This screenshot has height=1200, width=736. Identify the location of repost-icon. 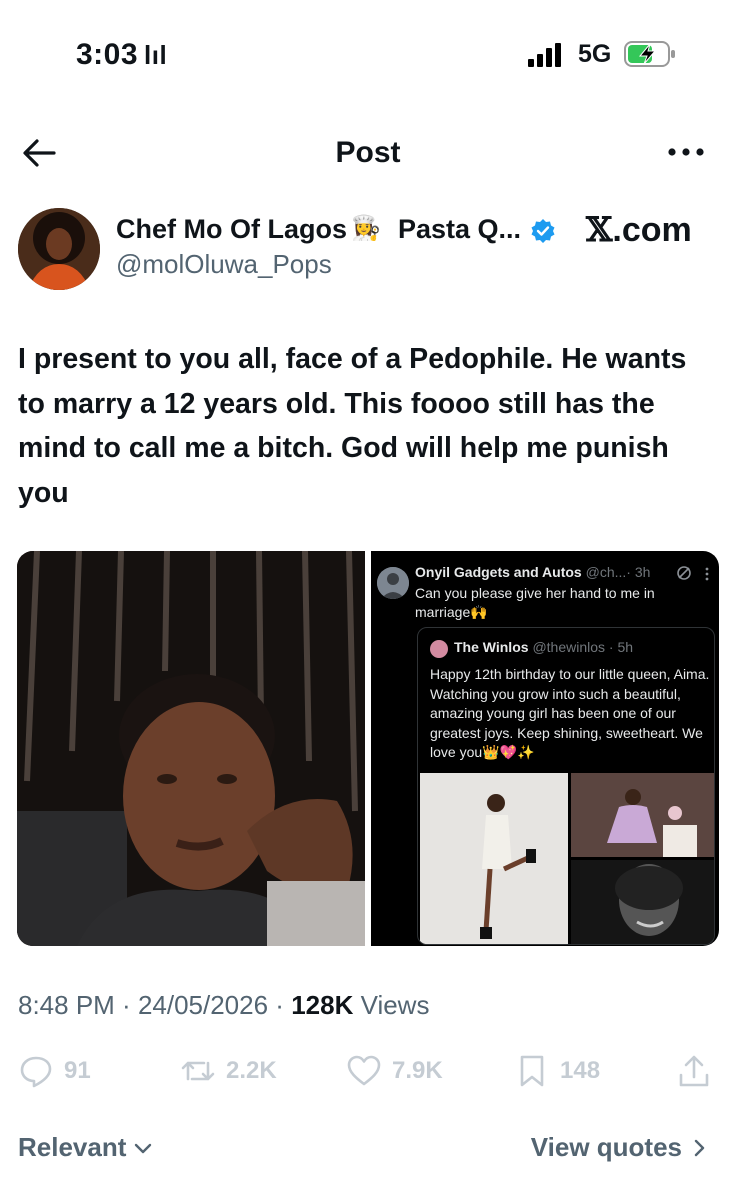
(198, 1071).